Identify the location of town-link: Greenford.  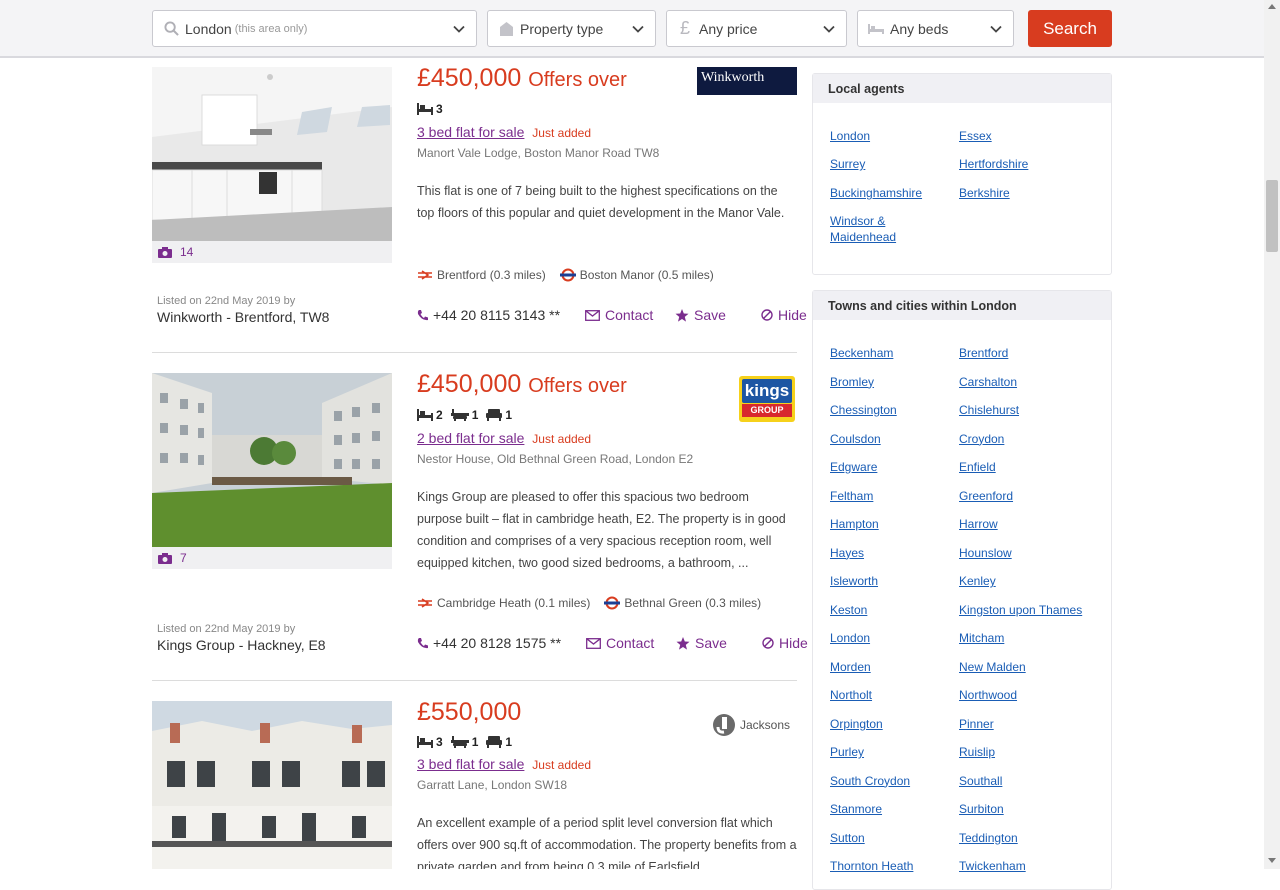
(986, 496).